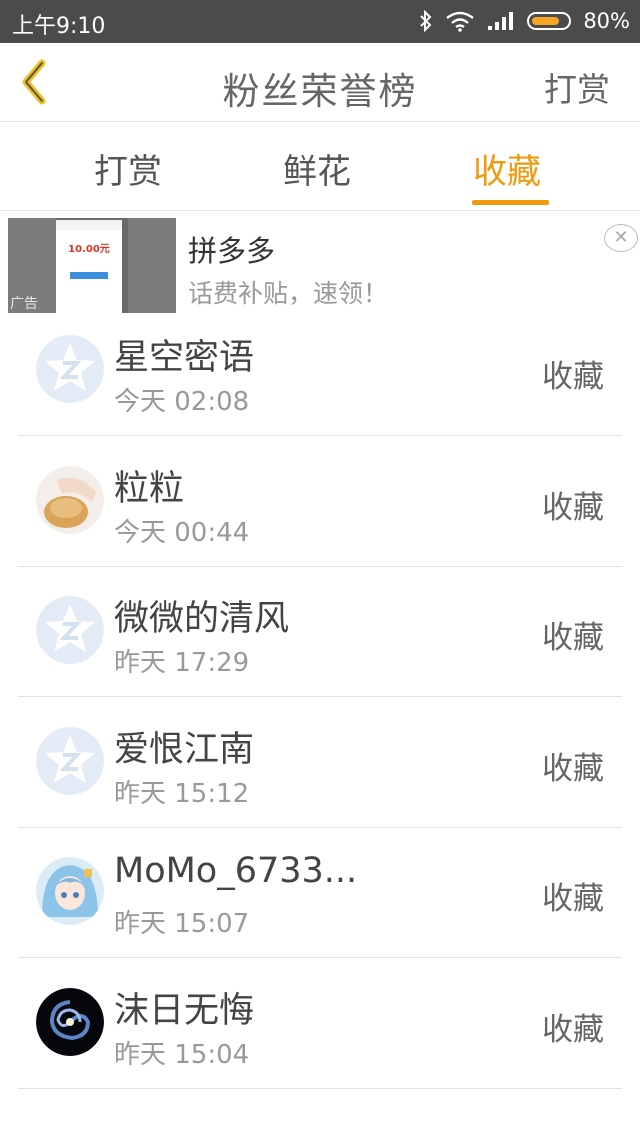 The width and height of the screenshot is (640, 1138). What do you see at coordinates (606, 21) in the screenshot?
I see `battery-percent: 80%` at bounding box center [606, 21].